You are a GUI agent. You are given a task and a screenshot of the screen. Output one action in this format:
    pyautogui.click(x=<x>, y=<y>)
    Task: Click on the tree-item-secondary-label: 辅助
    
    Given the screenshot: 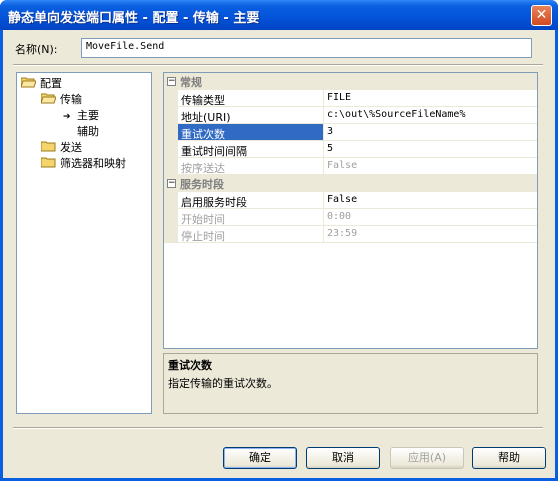 What is the action you would take?
    pyautogui.click(x=88, y=131)
    